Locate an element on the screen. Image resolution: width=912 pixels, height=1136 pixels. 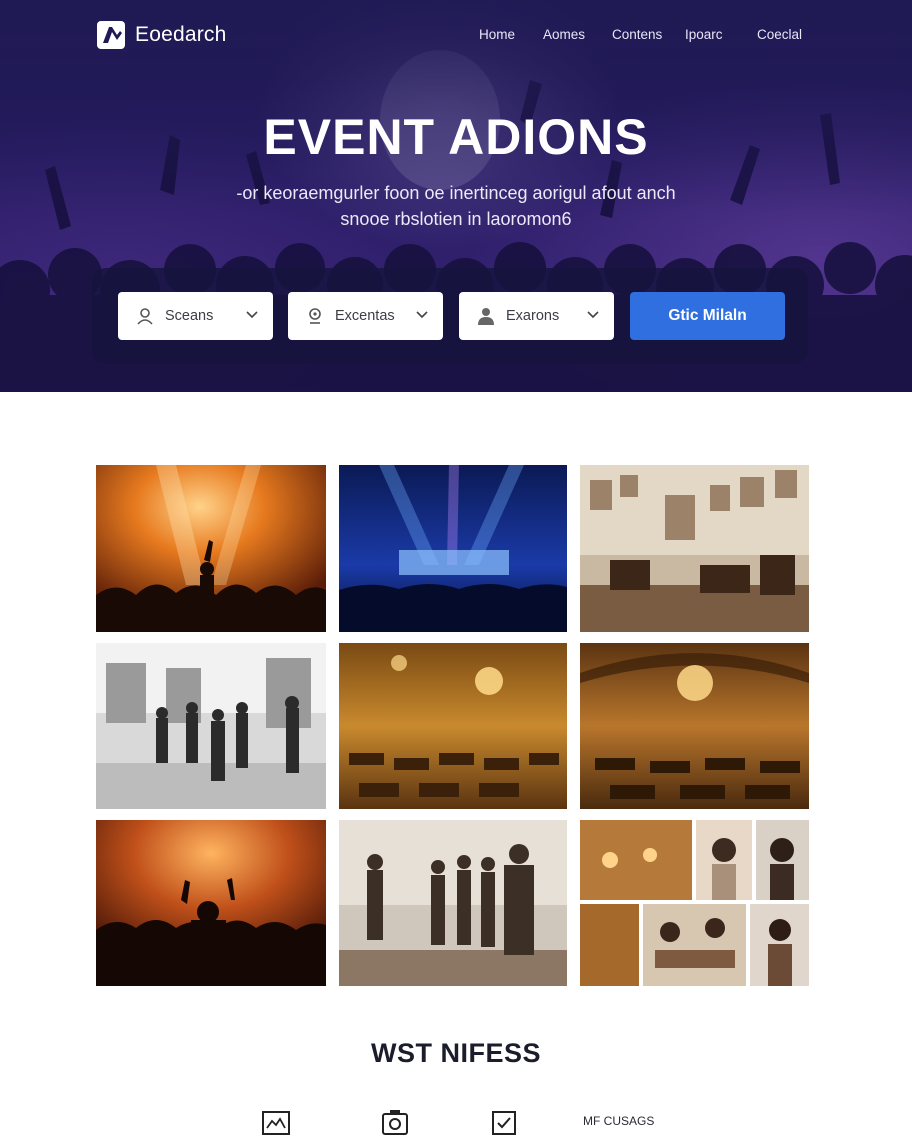
golden-ballroom-photo is located at coordinates (453, 726).